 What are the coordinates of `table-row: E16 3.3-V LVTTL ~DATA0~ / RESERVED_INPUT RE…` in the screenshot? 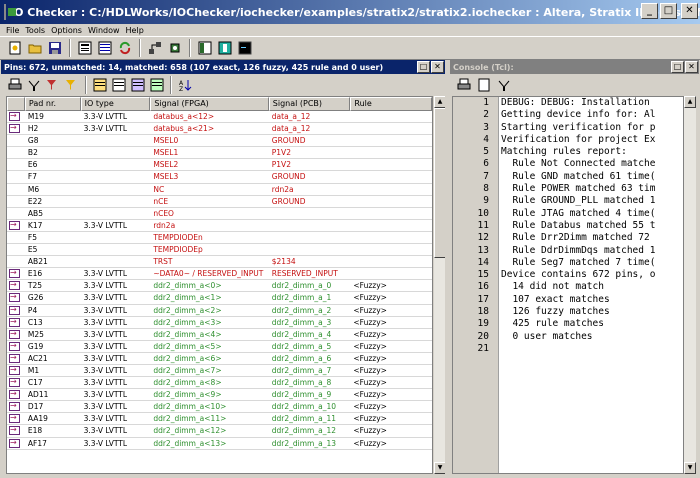 It's located at (219, 274).